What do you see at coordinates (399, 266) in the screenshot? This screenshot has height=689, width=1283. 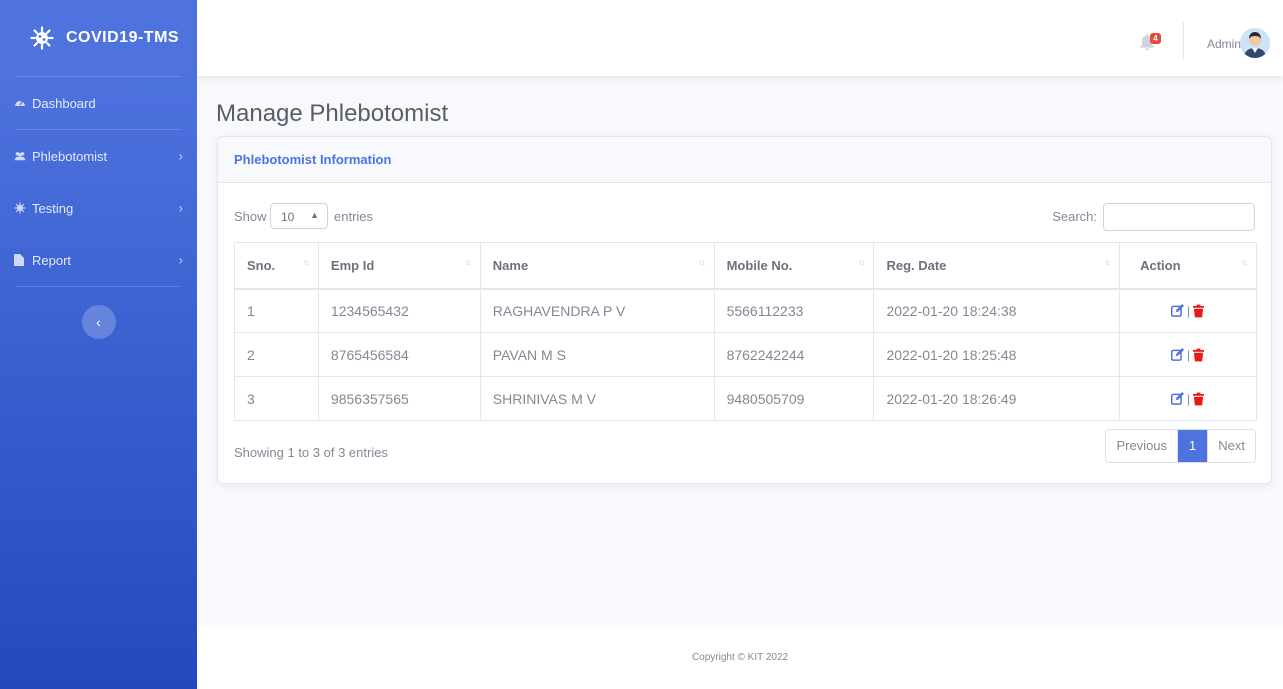 I see `column-header-emp-id: Emp Id ↑↓` at bounding box center [399, 266].